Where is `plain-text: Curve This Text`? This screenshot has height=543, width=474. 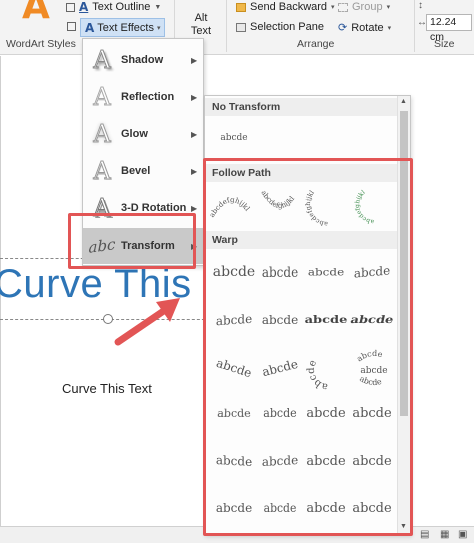 plain-text: Curve This Text is located at coordinates (107, 388).